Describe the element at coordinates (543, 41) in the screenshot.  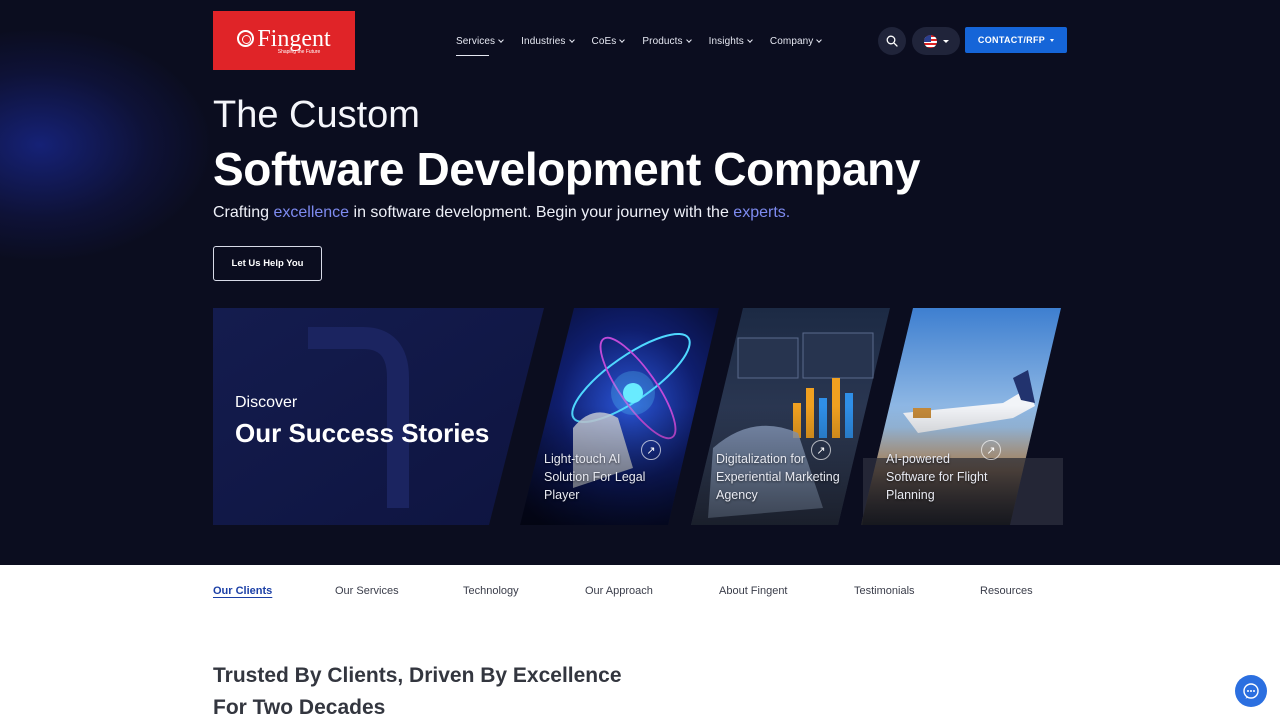
I see `nav-label: Industries` at that location.